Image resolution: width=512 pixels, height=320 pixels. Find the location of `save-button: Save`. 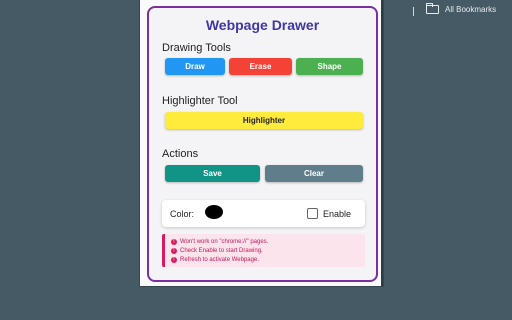

save-button: Save is located at coordinates (212, 173).